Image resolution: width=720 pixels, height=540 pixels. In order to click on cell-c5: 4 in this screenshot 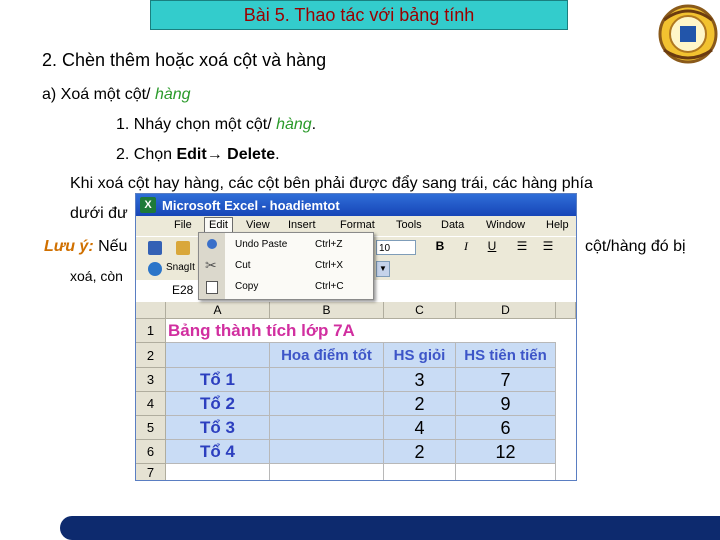, I will do `click(420, 428)`.